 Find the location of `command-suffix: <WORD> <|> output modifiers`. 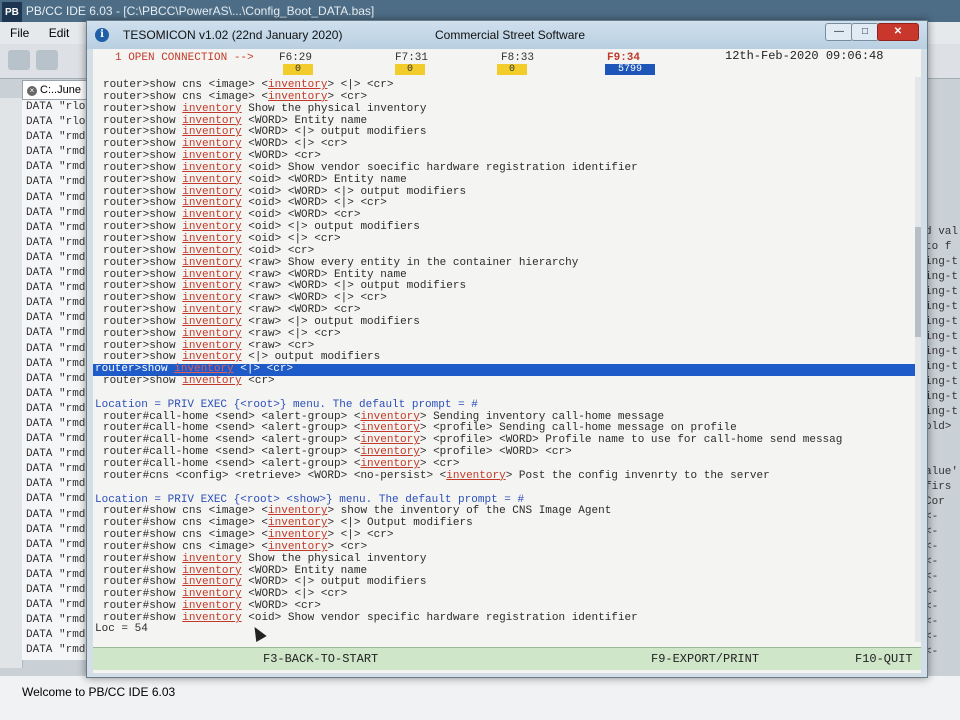

command-suffix: <WORD> <|> output modifiers is located at coordinates (334, 132).